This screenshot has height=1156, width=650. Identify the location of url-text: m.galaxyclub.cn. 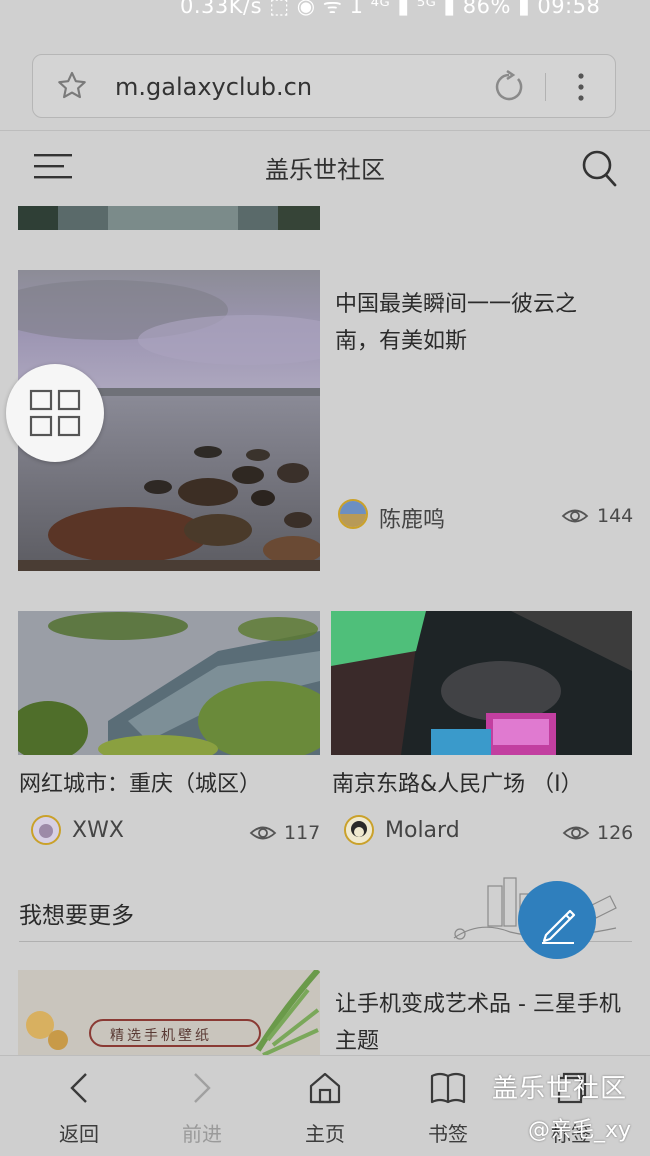
(213, 87).